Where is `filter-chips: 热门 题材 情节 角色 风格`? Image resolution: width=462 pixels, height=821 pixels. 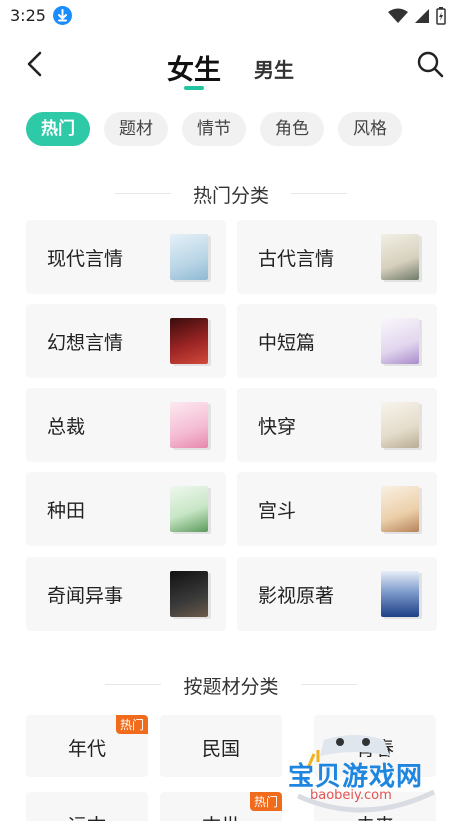 filter-chips: 热门 题材 情节 角色 风格 is located at coordinates (214, 129).